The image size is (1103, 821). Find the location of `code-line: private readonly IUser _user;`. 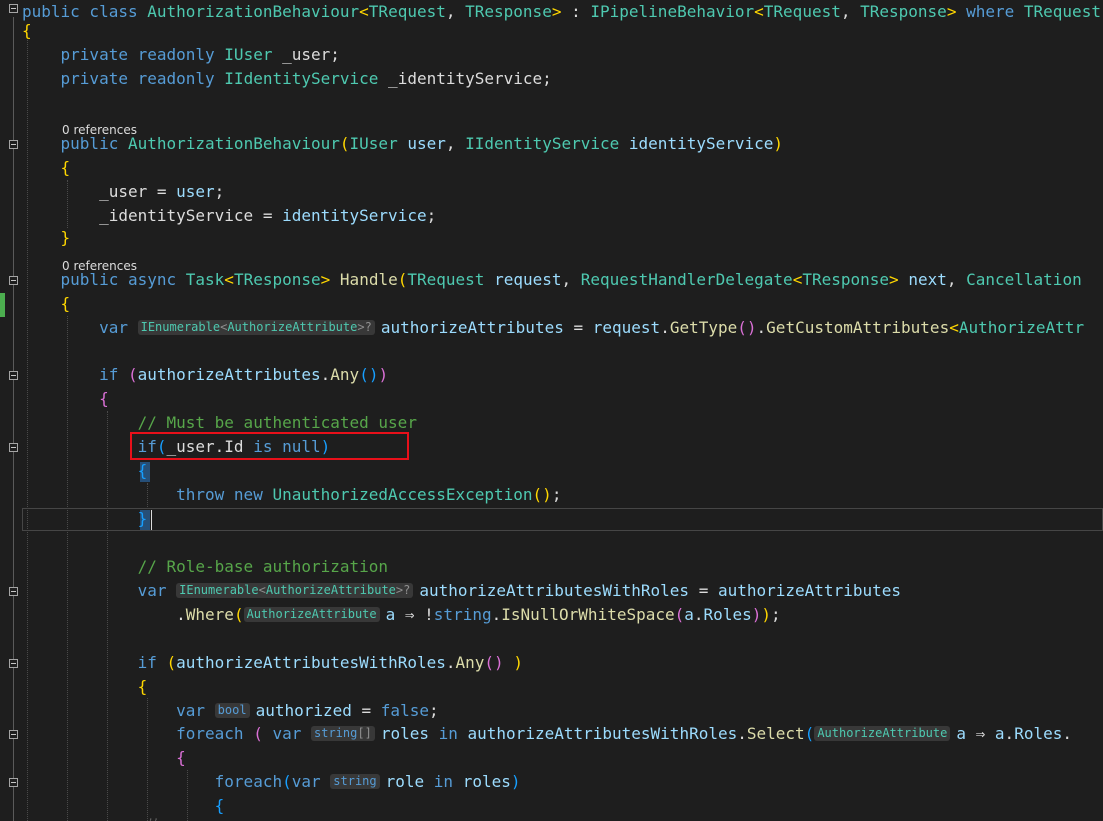

code-line: private readonly IUser _user; is located at coordinates (181, 55).